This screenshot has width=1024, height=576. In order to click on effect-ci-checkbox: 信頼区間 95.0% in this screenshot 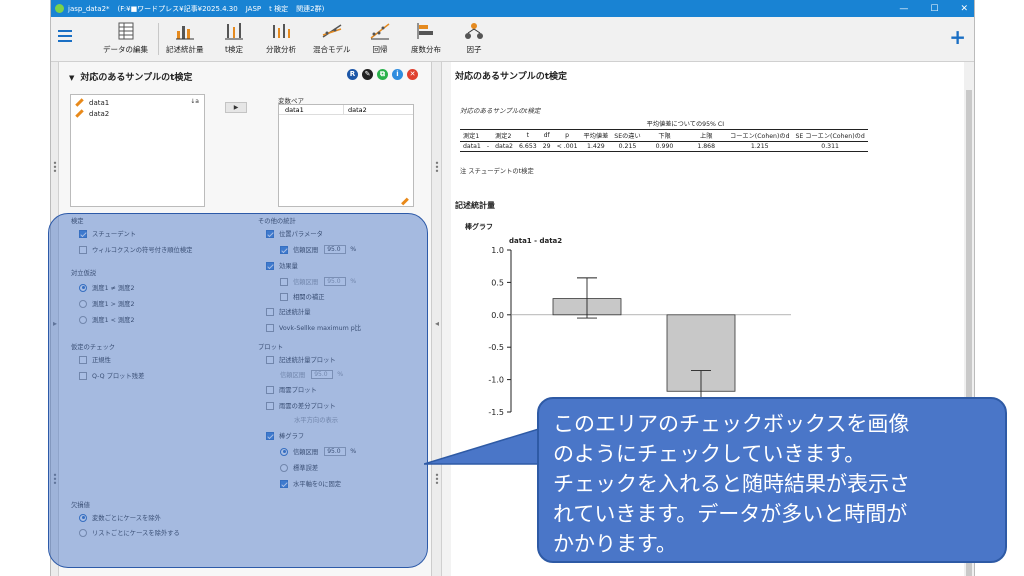, I will do `click(318, 281)`.